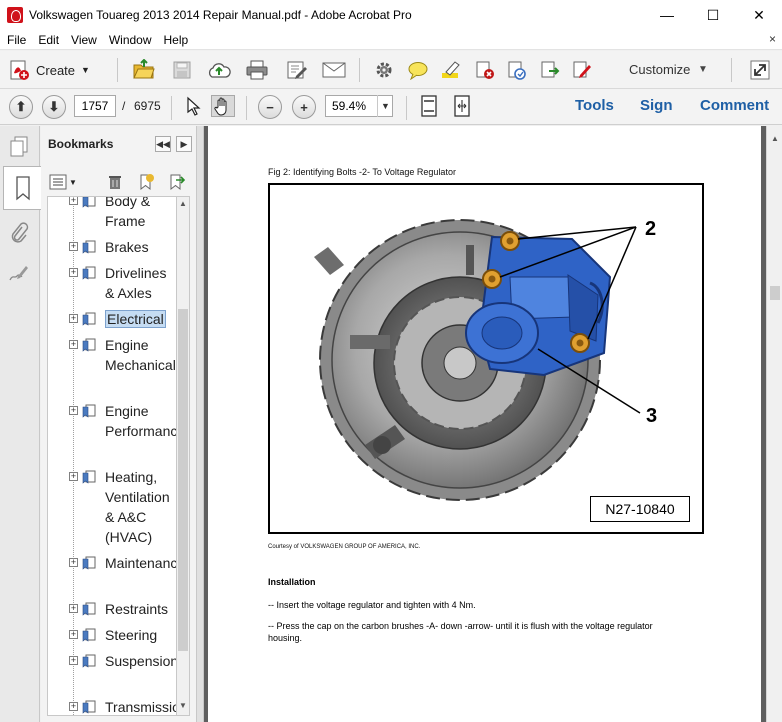 Image resolution: width=782 pixels, height=722 pixels. Describe the element at coordinates (140, 319) in the screenshot. I see `bookmark-label: Electrical` at that location.